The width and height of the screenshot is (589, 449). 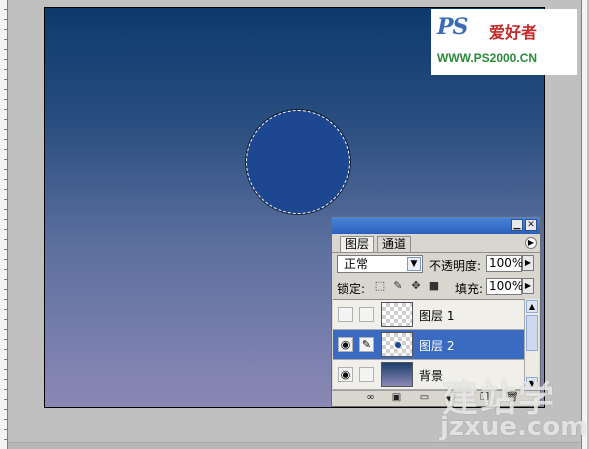 What do you see at coordinates (532, 306) in the screenshot?
I see `scroll-up-icon: ▲` at bounding box center [532, 306].